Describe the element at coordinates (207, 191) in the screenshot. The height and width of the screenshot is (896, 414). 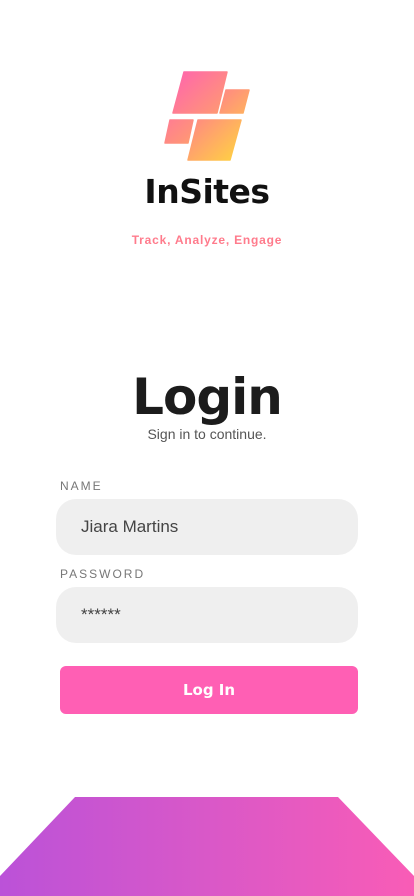
I see `brand-name: InSites` at that location.